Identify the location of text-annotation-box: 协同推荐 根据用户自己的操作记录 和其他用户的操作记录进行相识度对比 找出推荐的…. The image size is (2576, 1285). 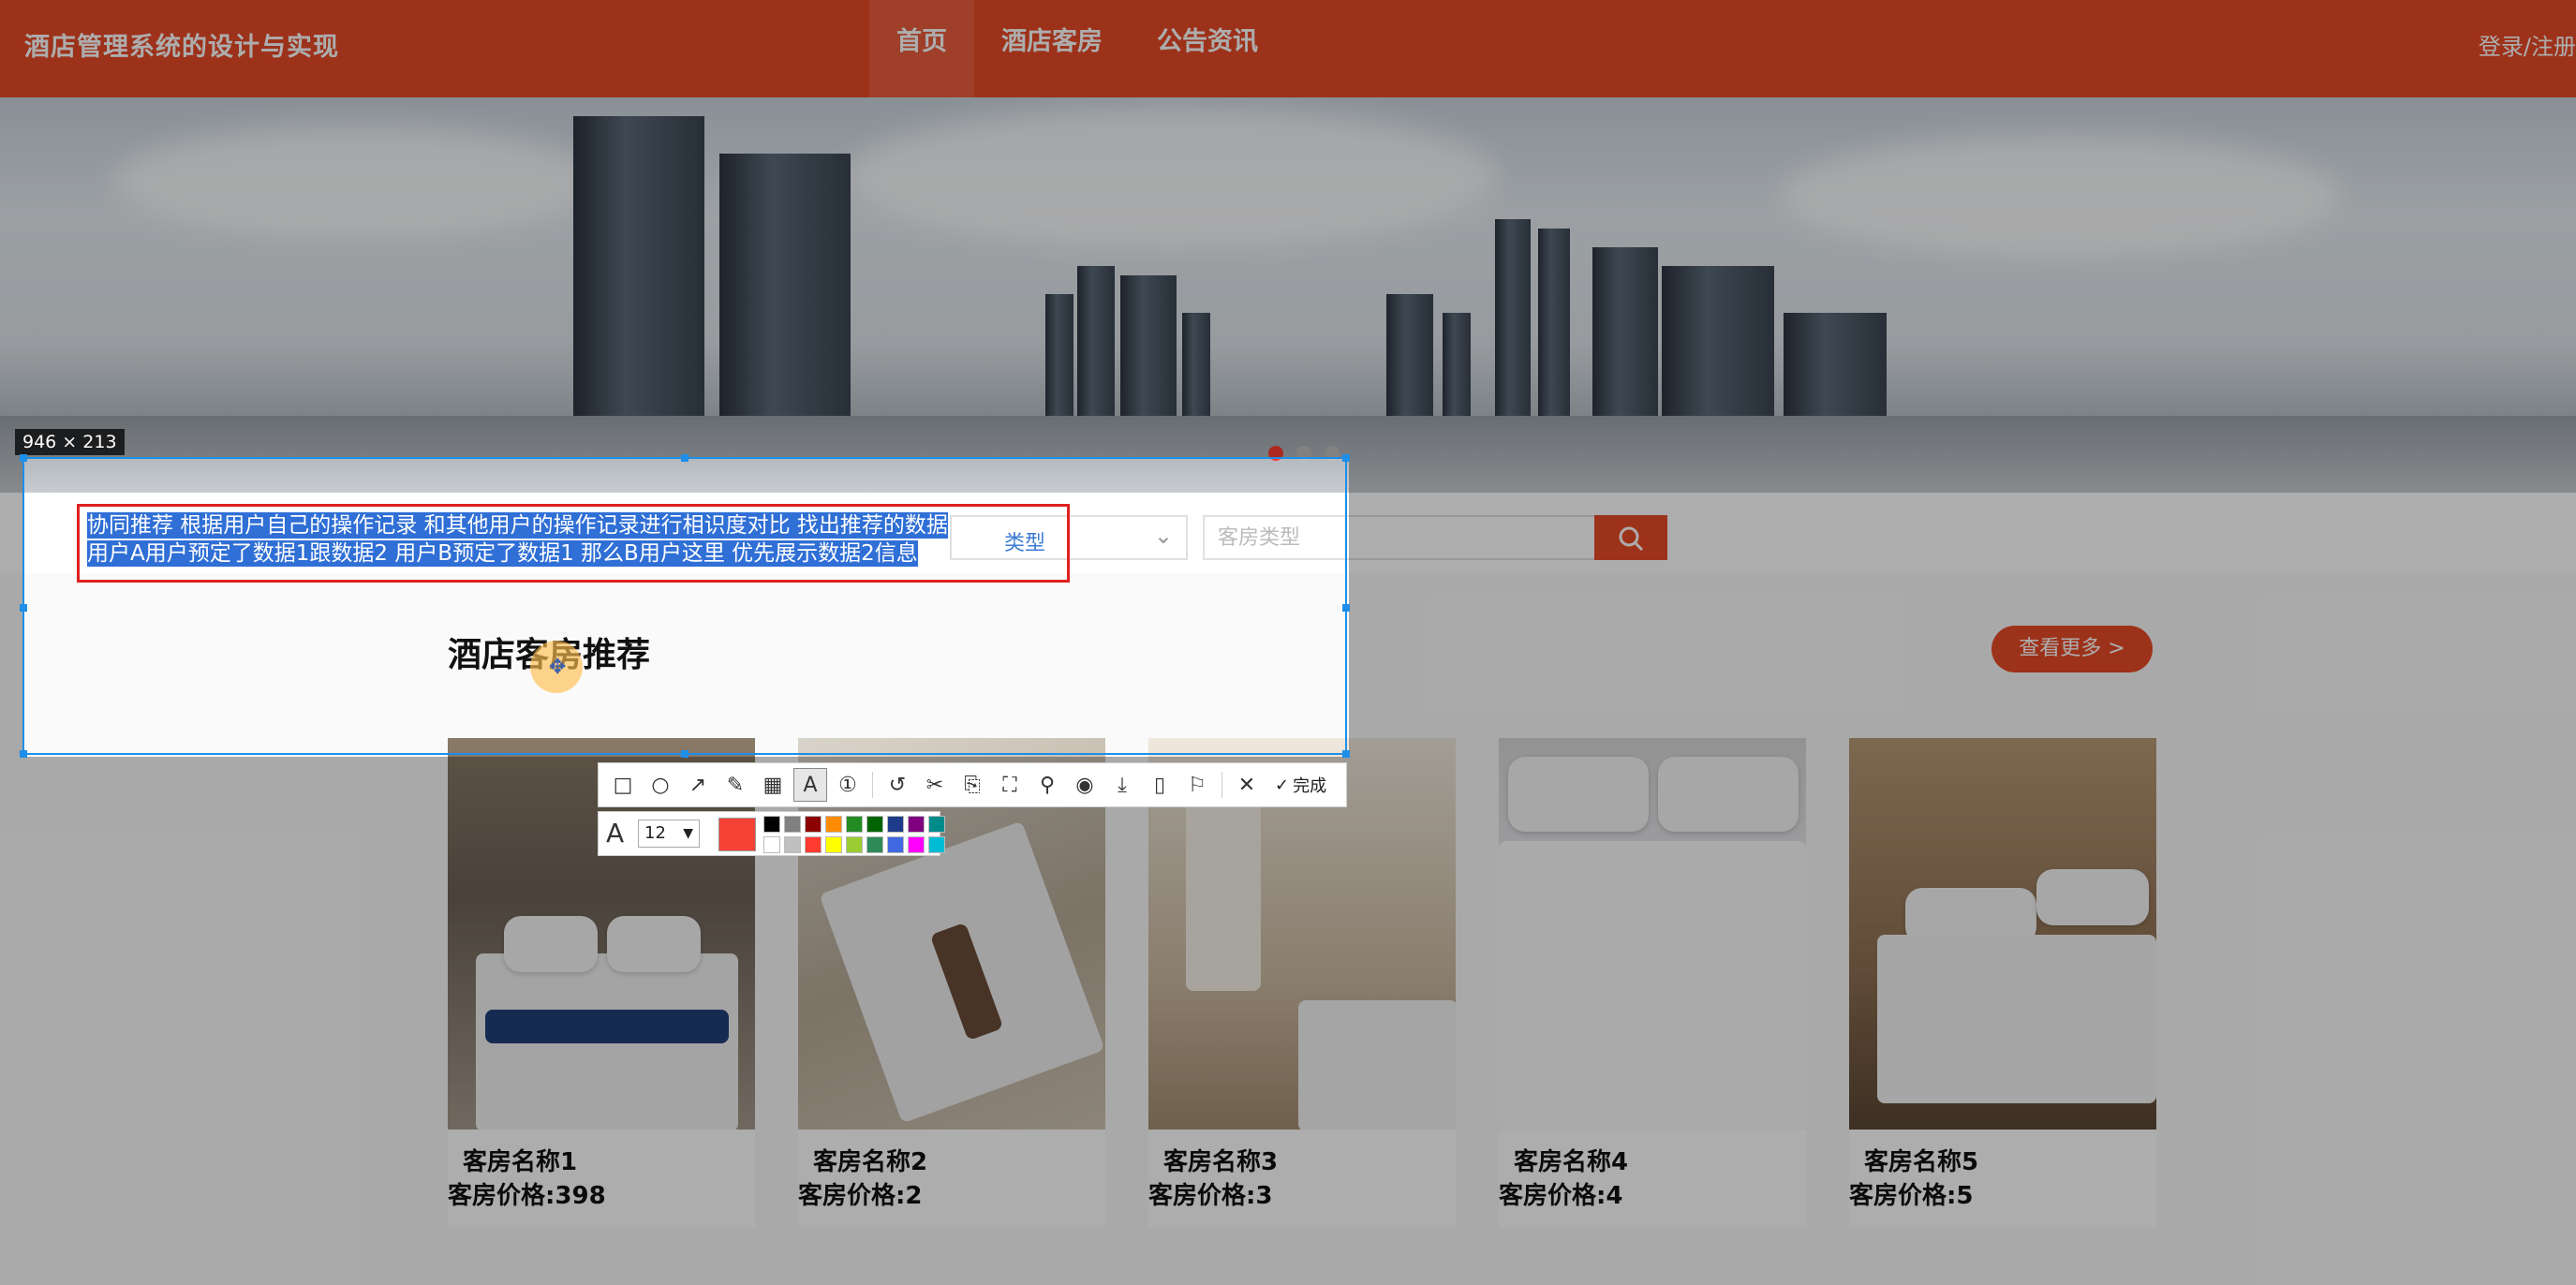
(573, 543).